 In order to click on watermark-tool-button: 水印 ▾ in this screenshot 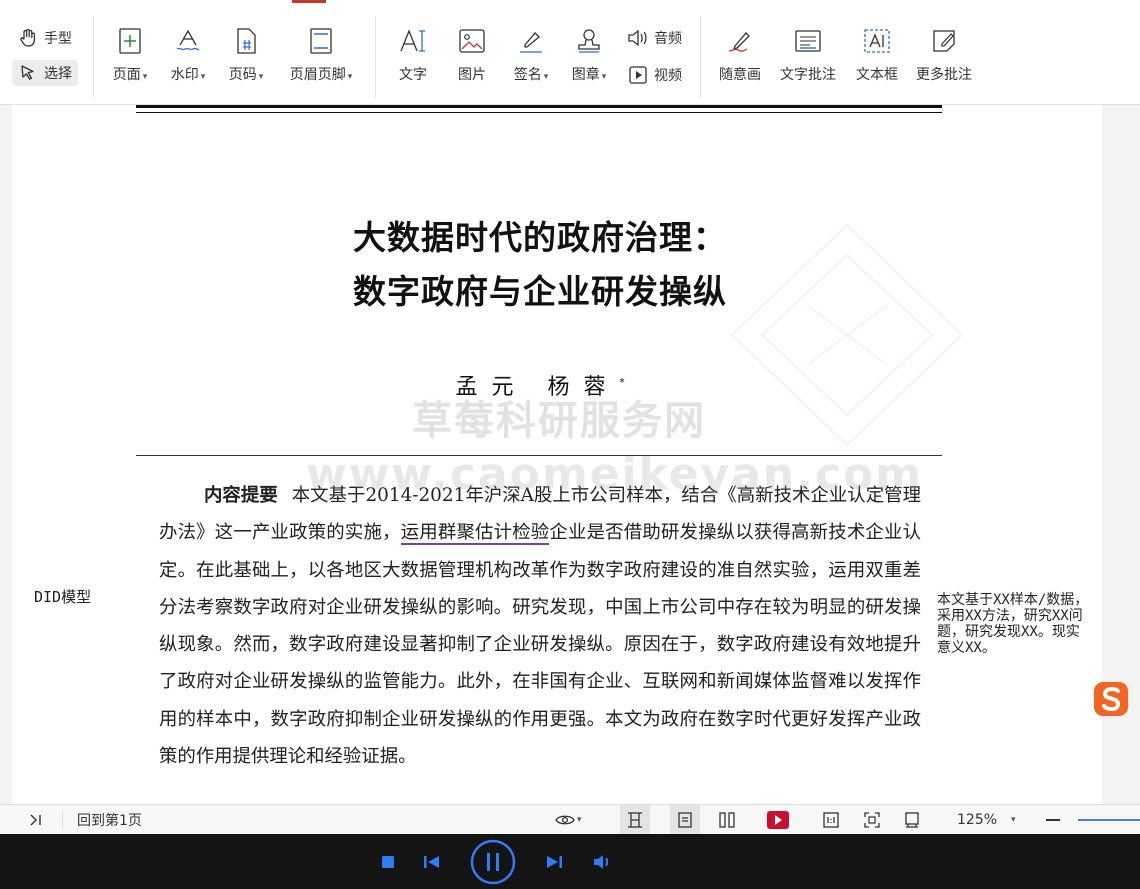, I will do `click(188, 55)`.